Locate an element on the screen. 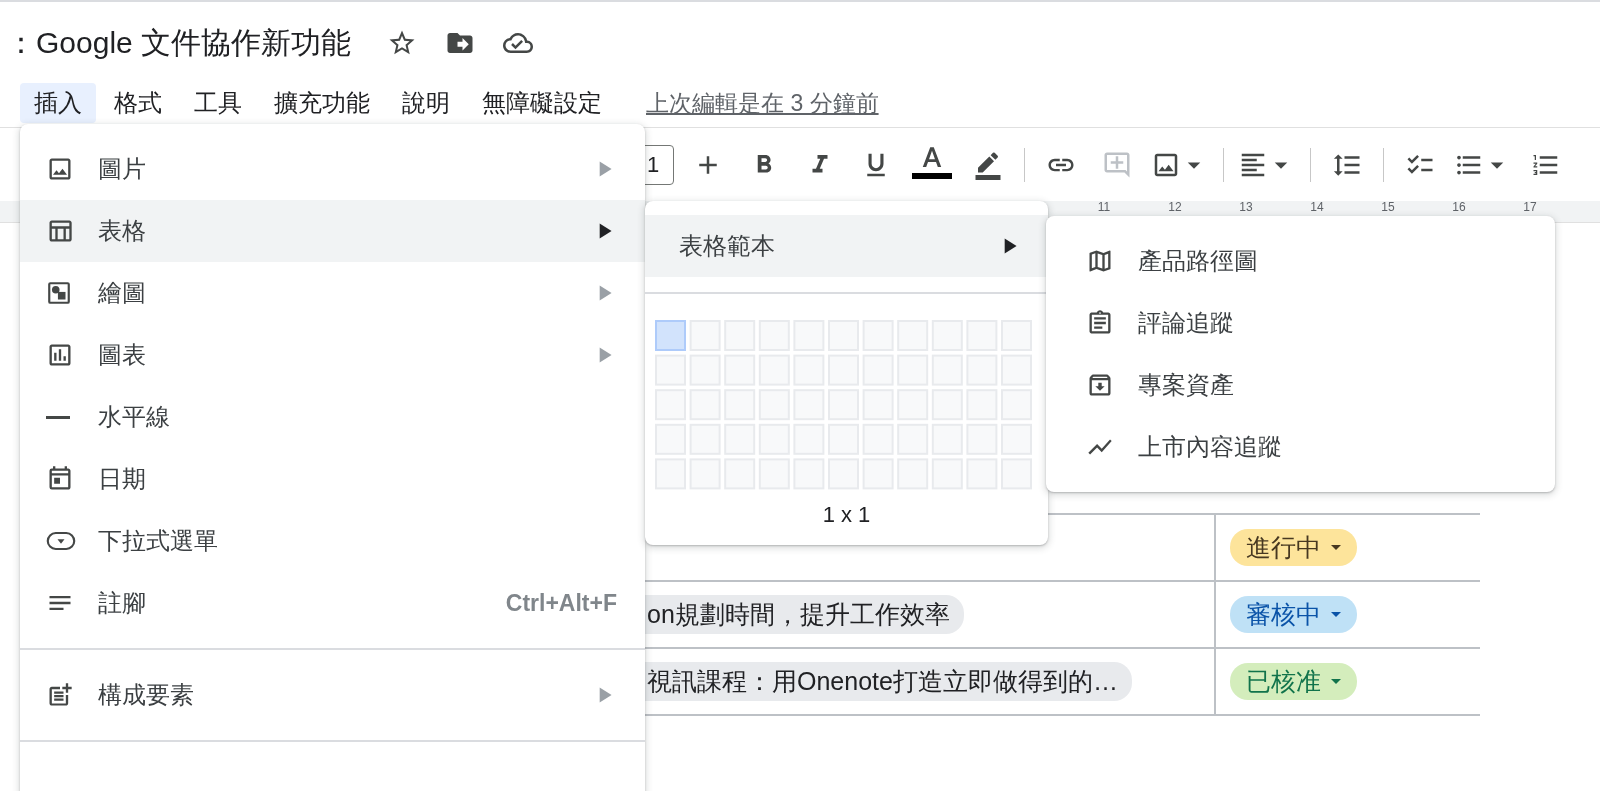  option-label: 日期 is located at coordinates (122, 479).